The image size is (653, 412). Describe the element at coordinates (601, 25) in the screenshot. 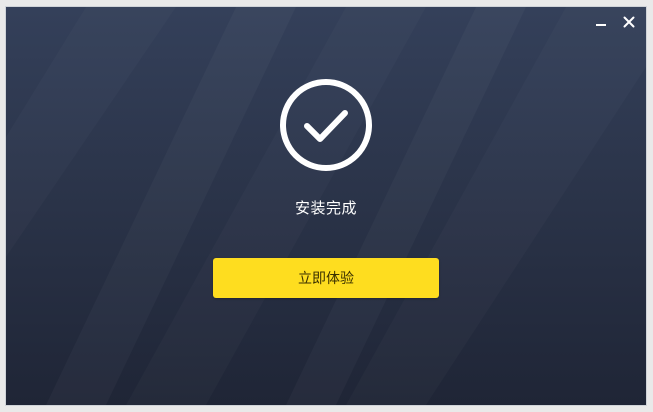

I see `minimize-icon` at that location.